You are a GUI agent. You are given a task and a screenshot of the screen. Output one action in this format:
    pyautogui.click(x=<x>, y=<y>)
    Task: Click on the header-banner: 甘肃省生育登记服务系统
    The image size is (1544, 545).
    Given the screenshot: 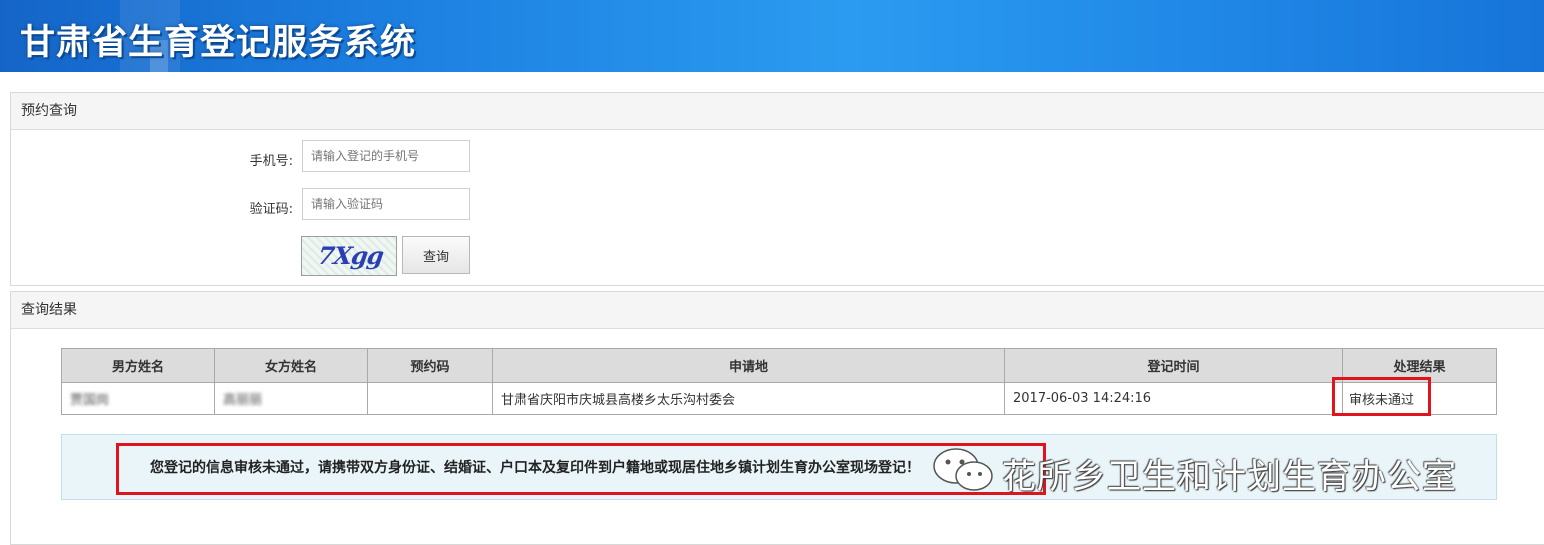 What is the action you would take?
    pyautogui.click(x=772, y=36)
    